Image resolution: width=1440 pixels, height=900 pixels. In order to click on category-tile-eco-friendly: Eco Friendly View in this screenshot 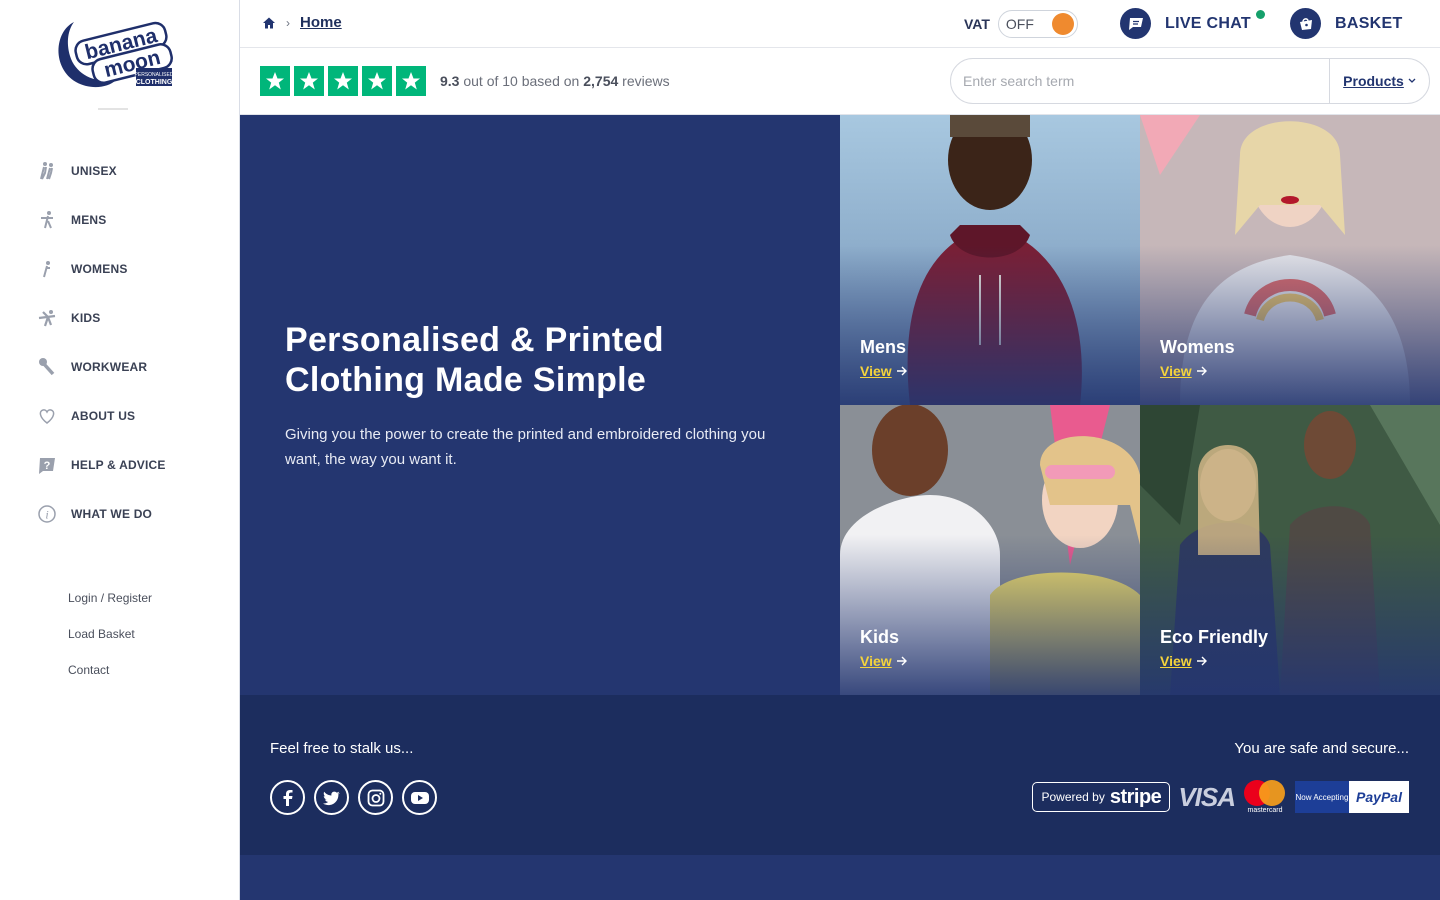, I will do `click(1290, 550)`.